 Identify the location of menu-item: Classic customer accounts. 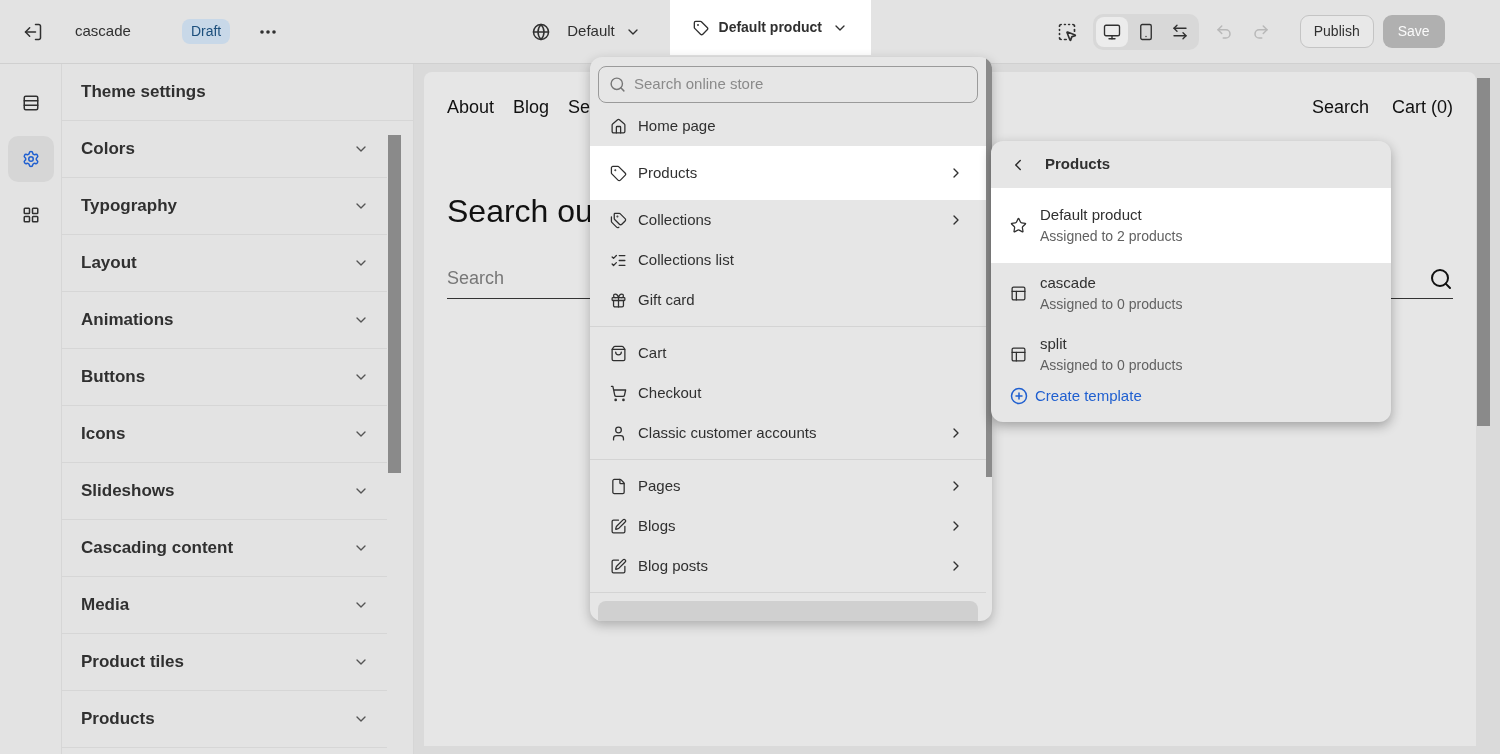
(788, 433).